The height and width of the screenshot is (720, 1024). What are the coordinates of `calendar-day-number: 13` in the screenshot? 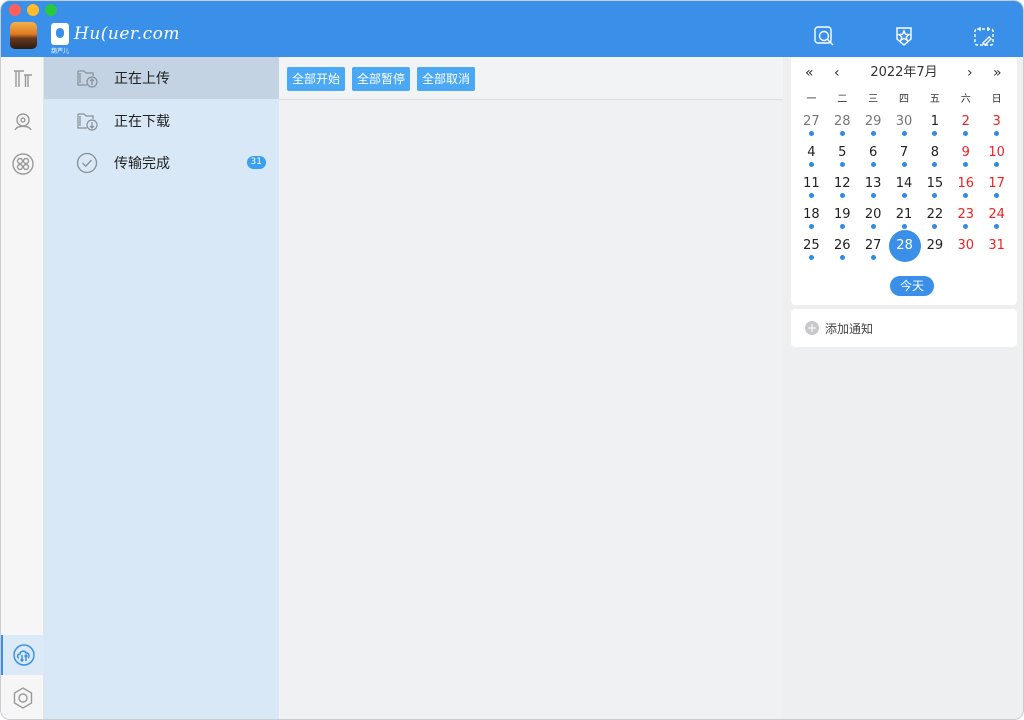 It's located at (873, 183).